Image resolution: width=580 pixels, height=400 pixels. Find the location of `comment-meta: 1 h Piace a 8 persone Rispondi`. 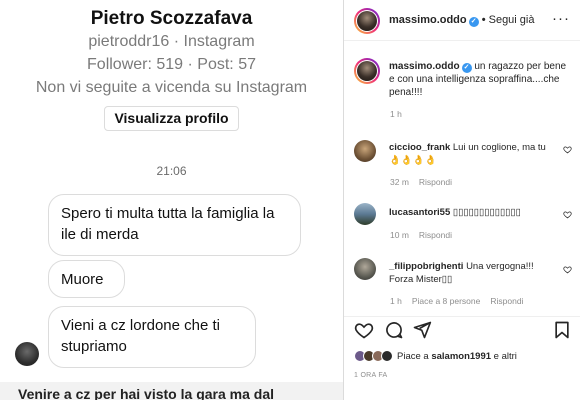

comment-meta: 1 h Piace a 8 persone Rispondi is located at coordinates (461, 301).